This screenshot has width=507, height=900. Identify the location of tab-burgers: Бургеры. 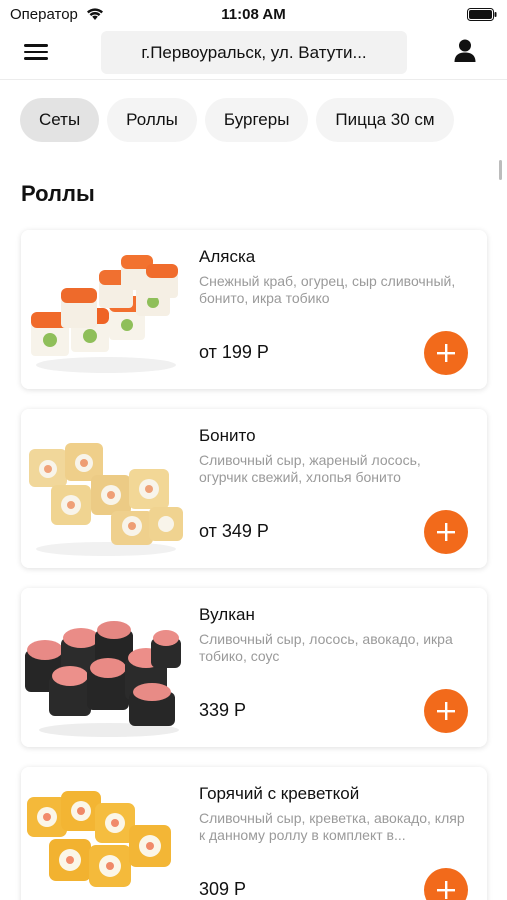
(256, 120).